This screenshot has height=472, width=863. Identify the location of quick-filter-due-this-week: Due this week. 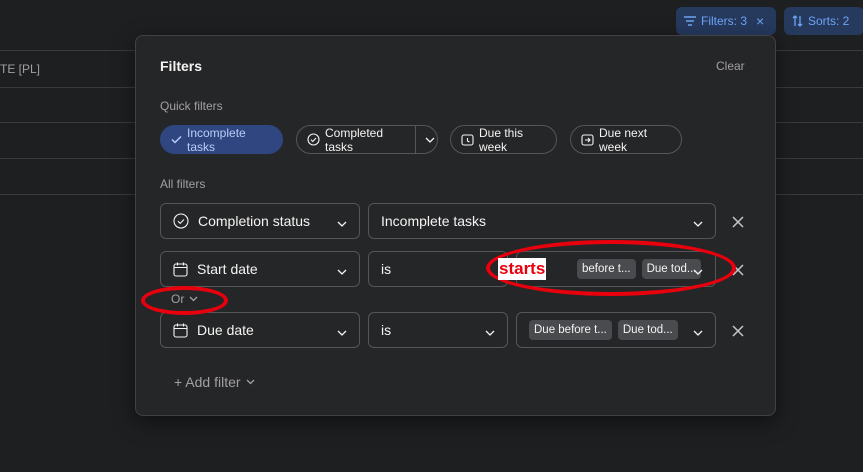
(503, 139).